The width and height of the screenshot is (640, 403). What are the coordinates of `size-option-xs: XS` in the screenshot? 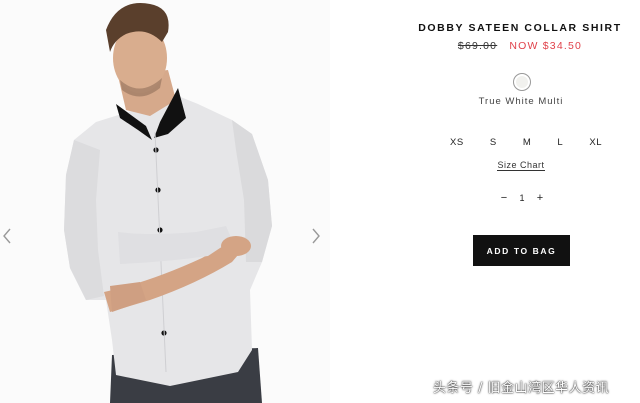 It's located at (457, 142).